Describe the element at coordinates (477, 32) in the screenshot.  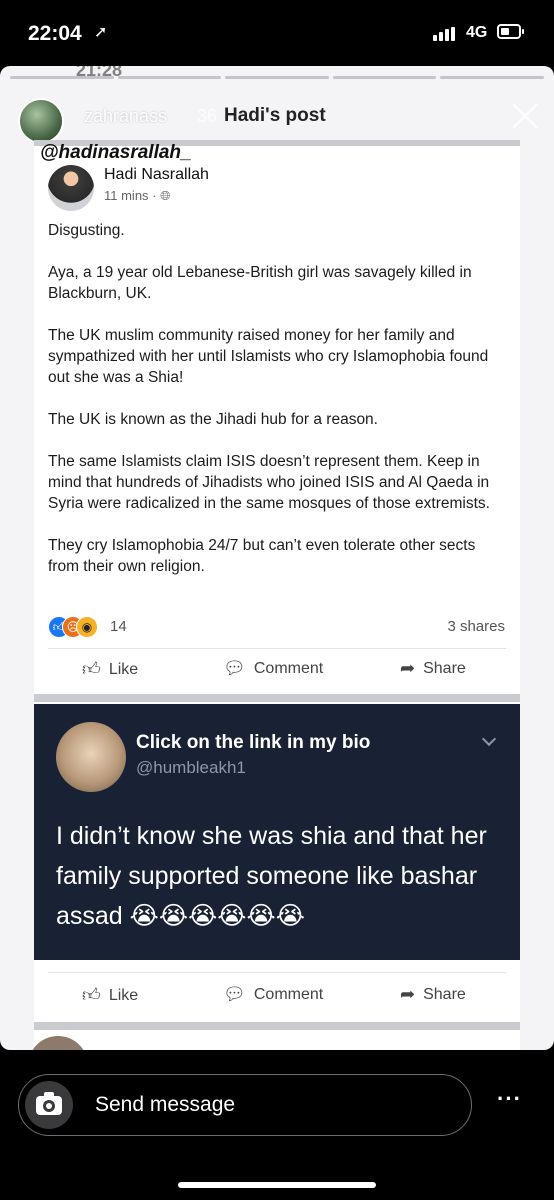
I see `network-type: 4G` at that location.